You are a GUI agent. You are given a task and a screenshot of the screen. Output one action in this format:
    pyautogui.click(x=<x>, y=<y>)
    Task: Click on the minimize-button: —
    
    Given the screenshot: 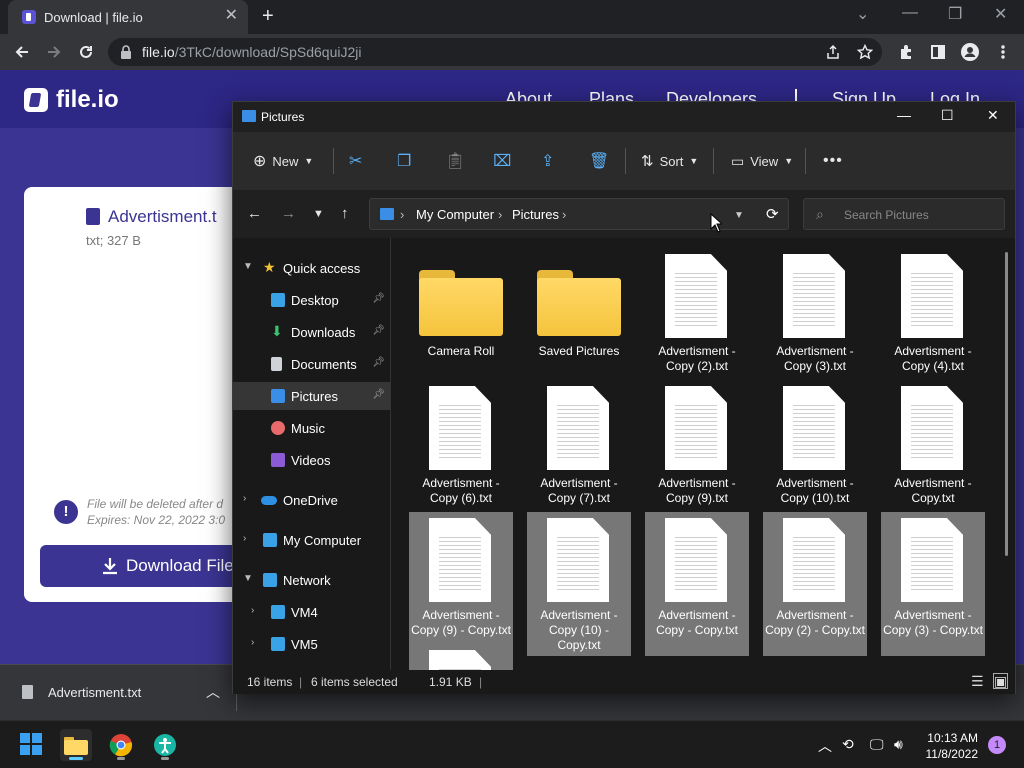 What is the action you would take?
    pyautogui.click(x=904, y=115)
    